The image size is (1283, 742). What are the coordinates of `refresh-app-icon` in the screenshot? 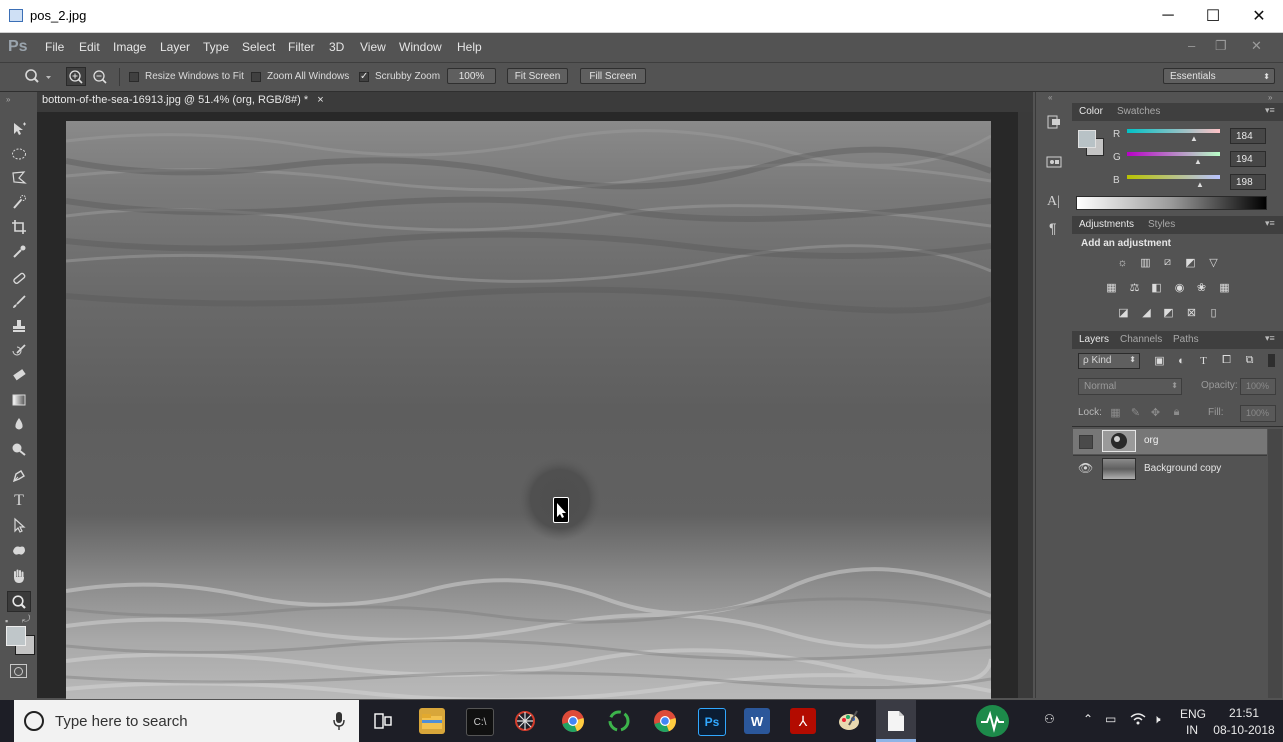 It's located at (619, 721).